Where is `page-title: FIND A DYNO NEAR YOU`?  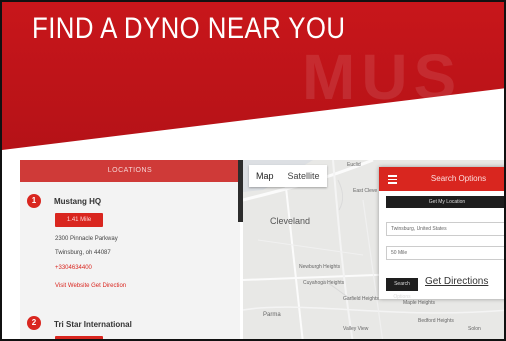 page-title: FIND A DYNO NEAR YOU is located at coordinates (189, 28).